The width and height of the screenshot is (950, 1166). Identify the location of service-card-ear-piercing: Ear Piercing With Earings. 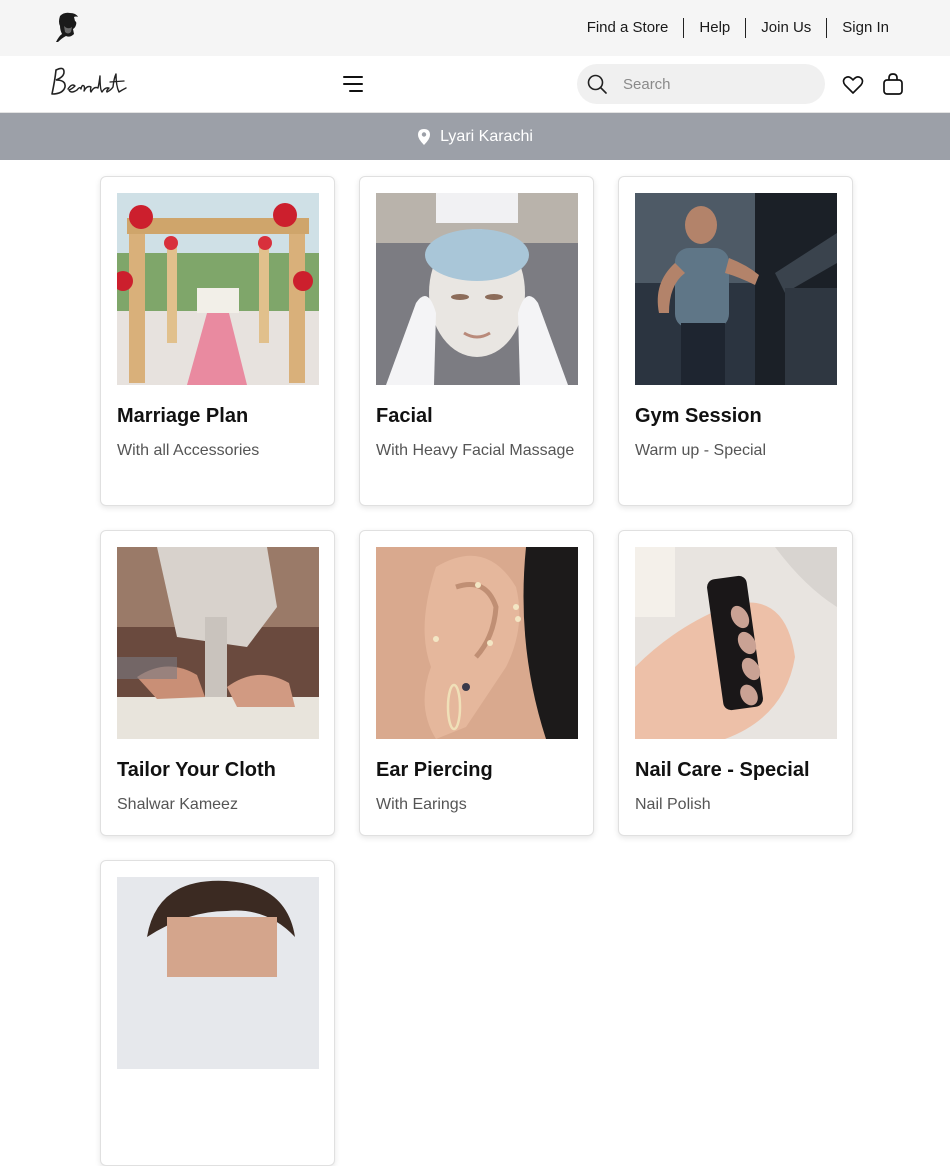
(476, 683).